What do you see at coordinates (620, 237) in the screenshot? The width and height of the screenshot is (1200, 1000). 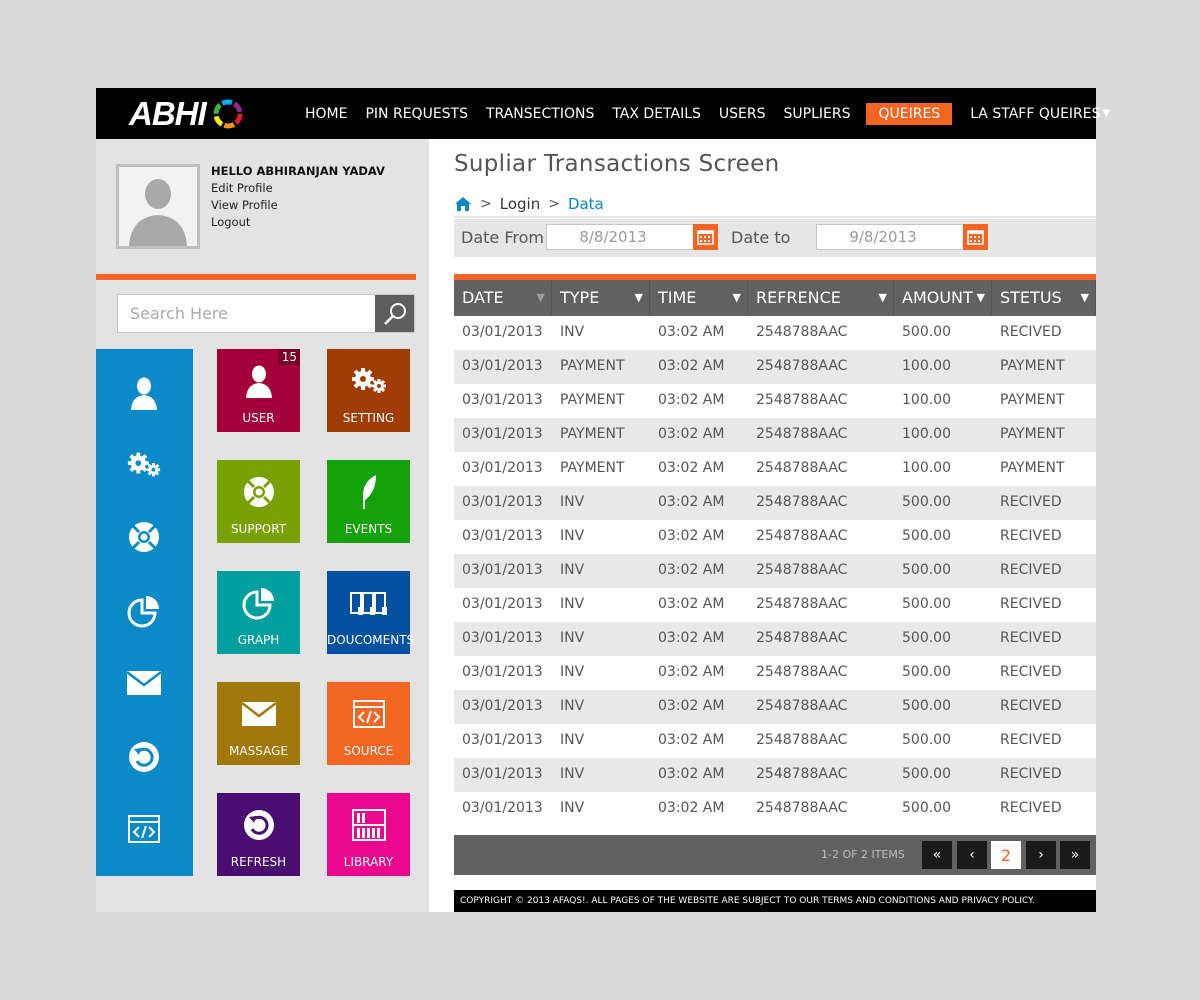 I see `date-from-input` at bounding box center [620, 237].